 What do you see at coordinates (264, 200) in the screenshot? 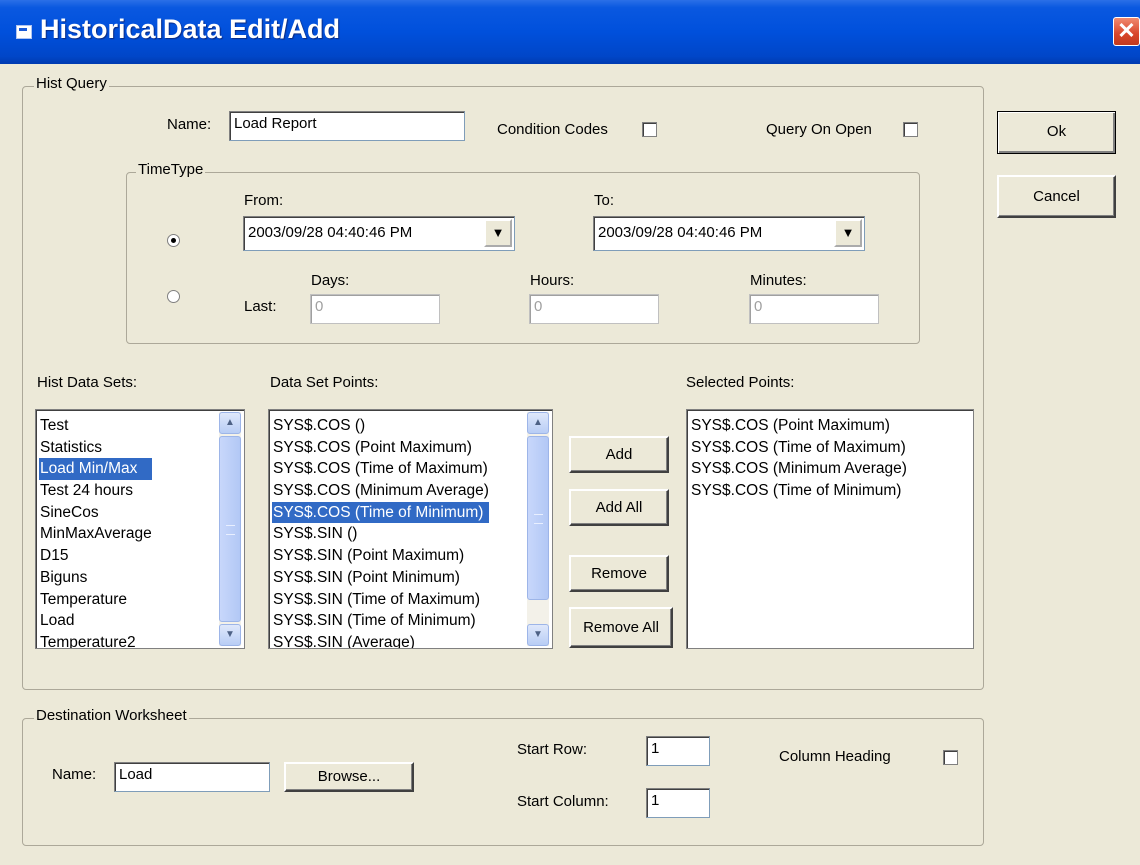
I see `from-label: From:` at bounding box center [264, 200].